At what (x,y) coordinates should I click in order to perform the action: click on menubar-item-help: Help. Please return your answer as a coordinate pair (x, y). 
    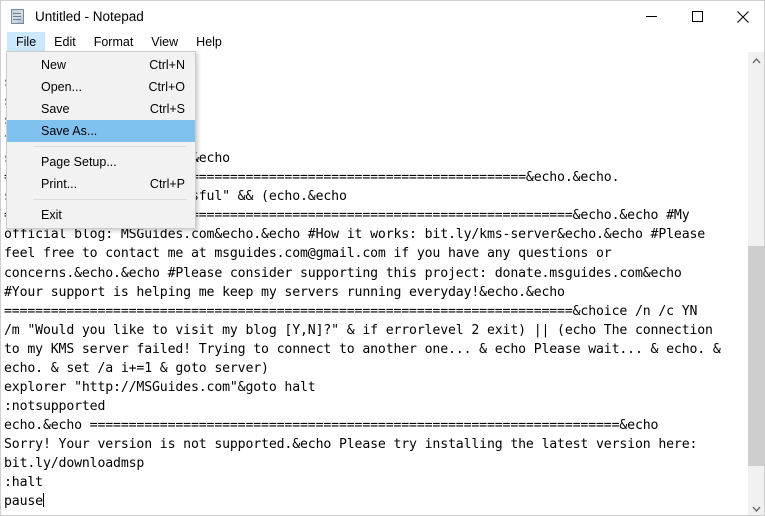
    Looking at the image, I should click on (209, 42).